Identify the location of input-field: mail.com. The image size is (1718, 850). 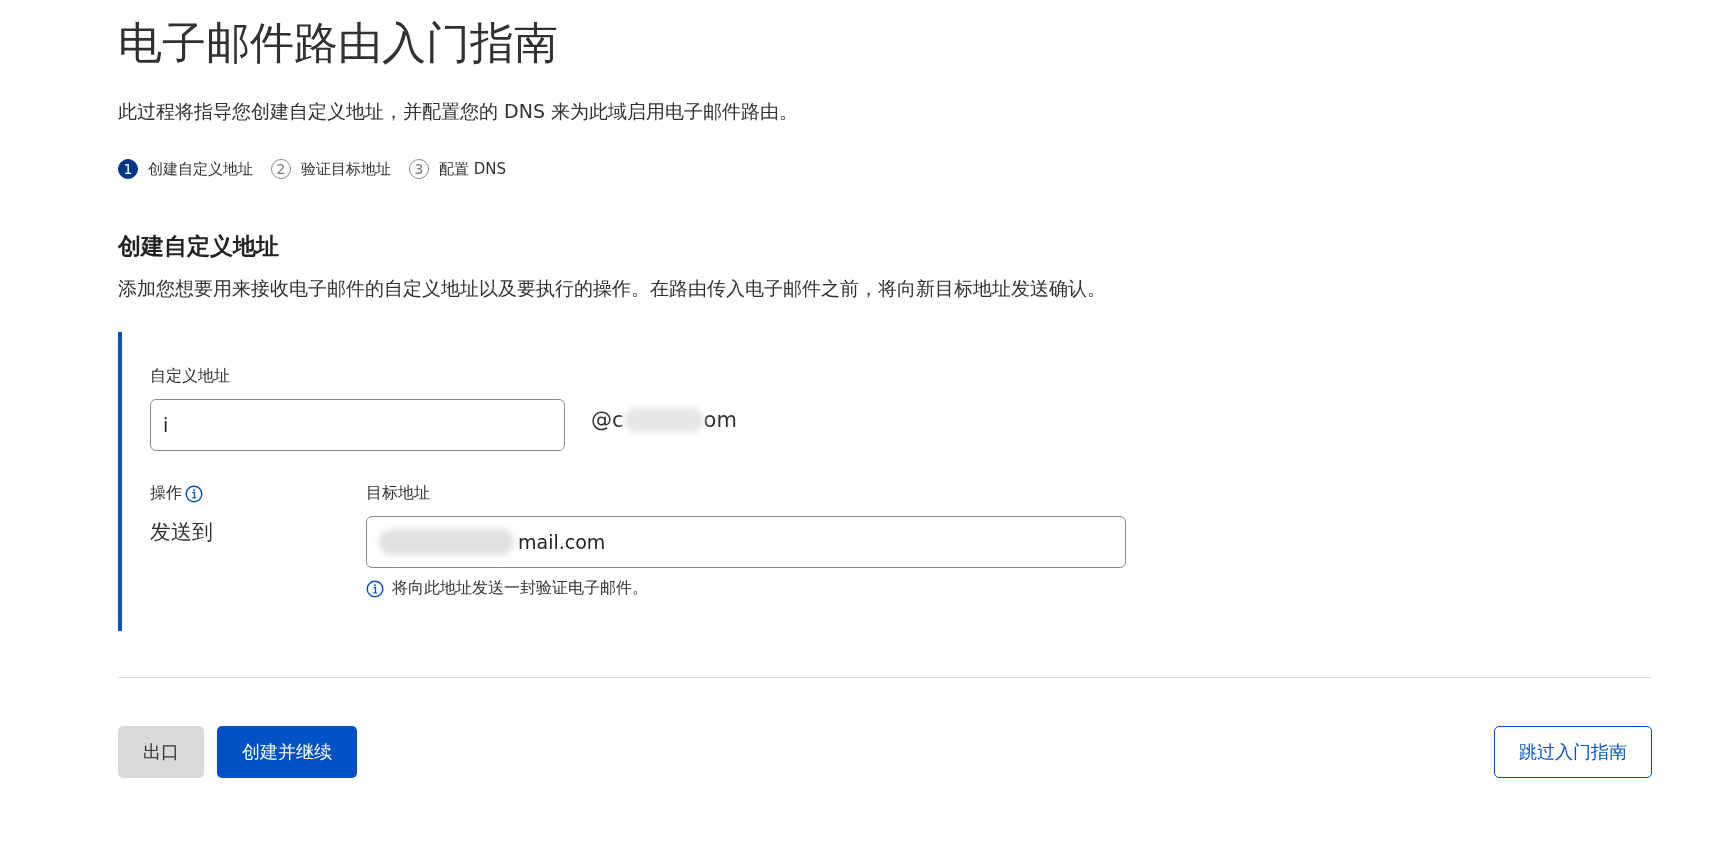
(746, 542).